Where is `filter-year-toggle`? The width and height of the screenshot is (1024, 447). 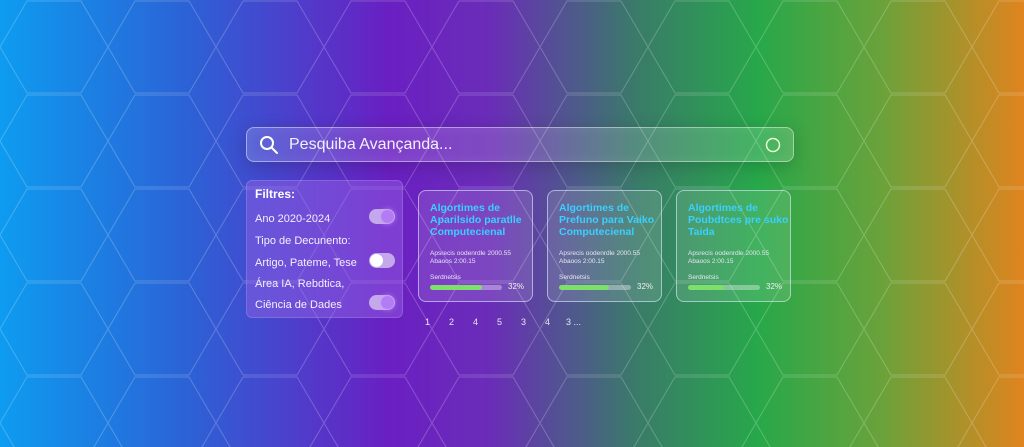 filter-year-toggle is located at coordinates (382, 216).